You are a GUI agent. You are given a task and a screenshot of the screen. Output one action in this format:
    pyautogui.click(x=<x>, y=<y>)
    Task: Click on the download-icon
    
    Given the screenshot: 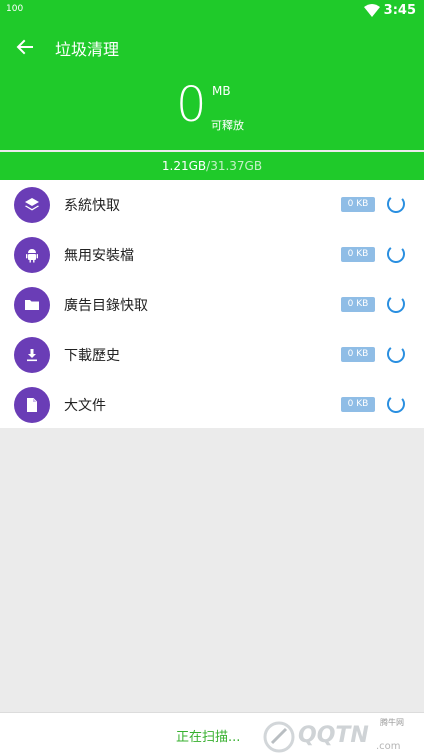 What is the action you would take?
    pyautogui.click(x=32, y=355)
    